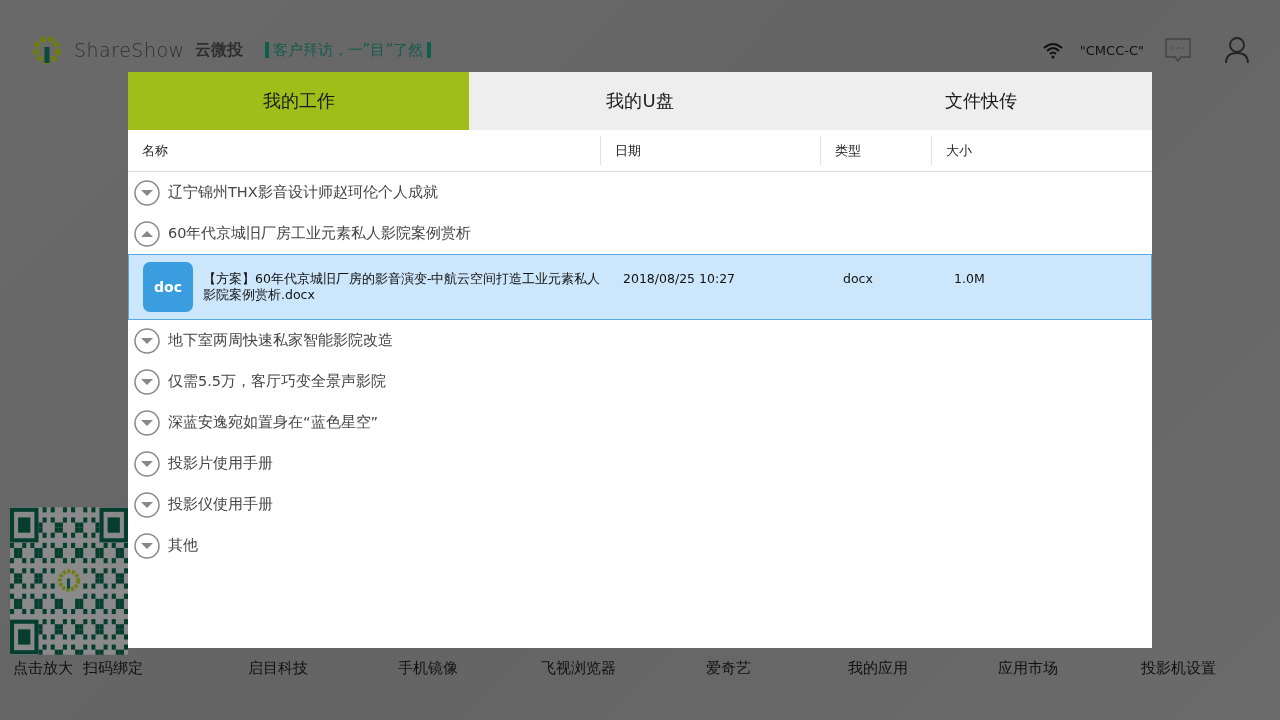  What do you see at coordinates (858, 278) in the screenshot?
I see `file-type: docx` at bounding box center [858, 278].